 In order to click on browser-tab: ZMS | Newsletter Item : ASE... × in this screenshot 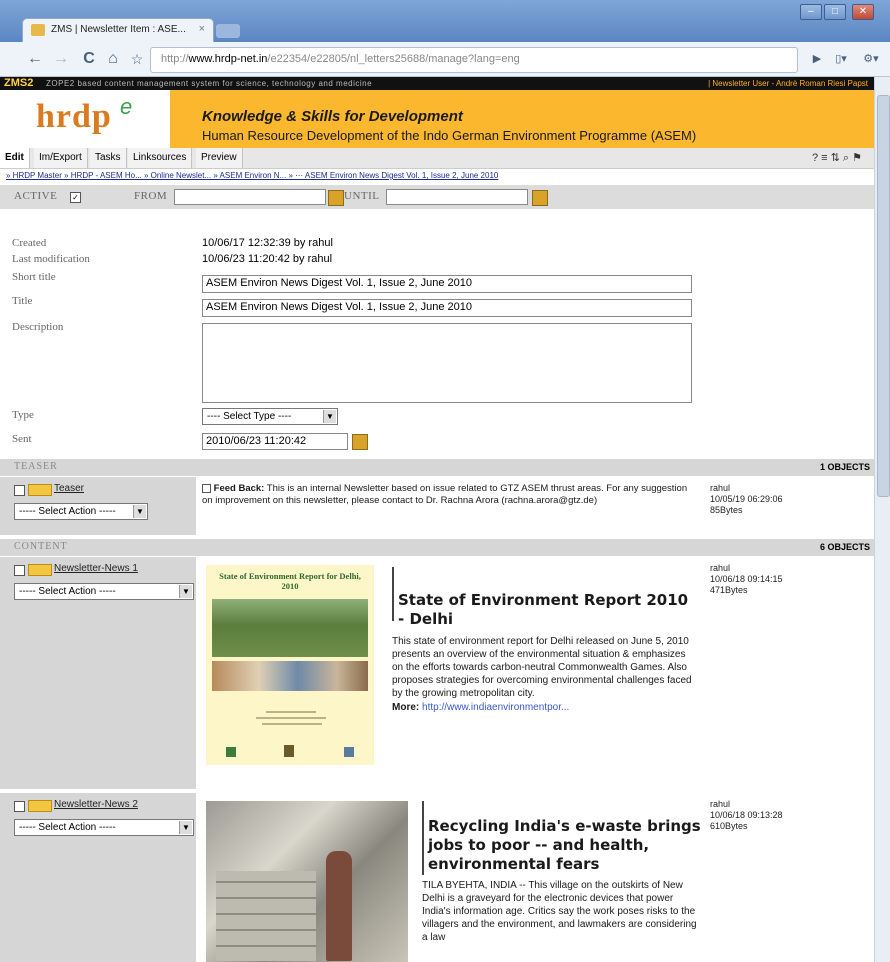, I will do `click(118, 30)`.